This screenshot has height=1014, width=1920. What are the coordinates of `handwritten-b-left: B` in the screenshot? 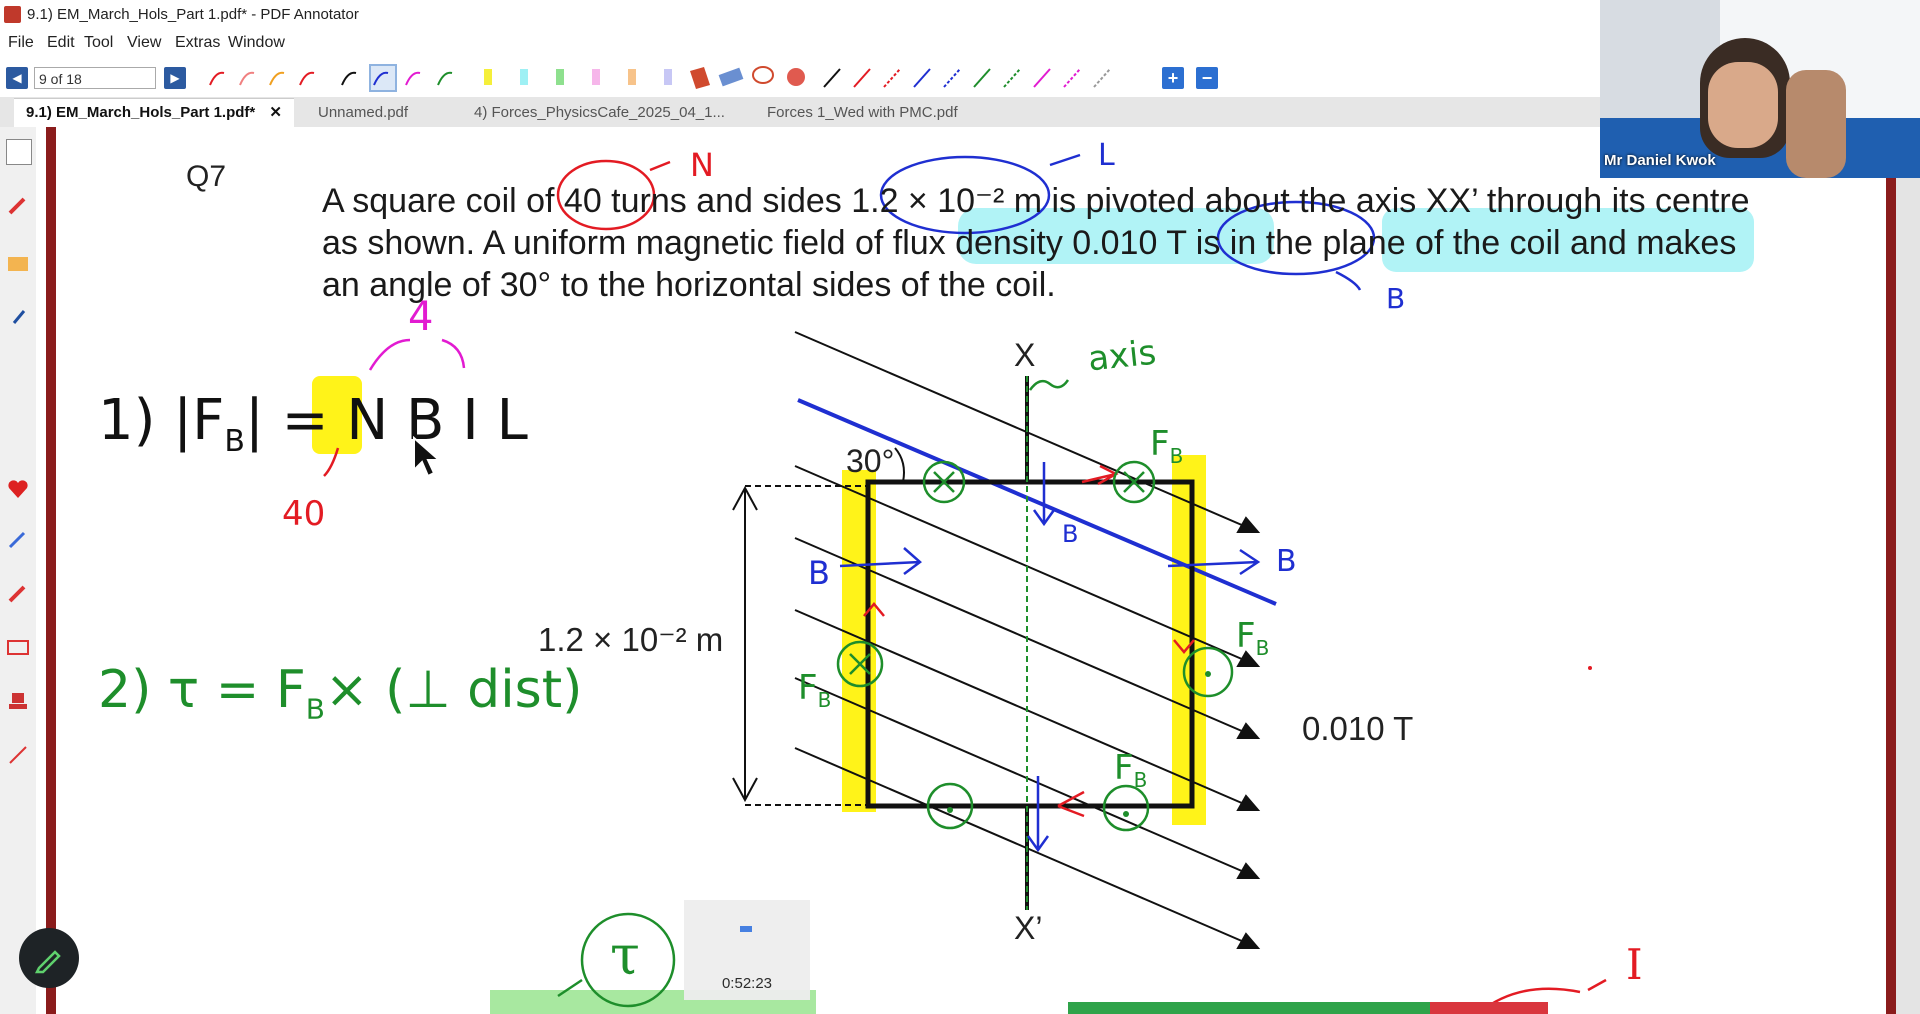 It's located at (819, 573).